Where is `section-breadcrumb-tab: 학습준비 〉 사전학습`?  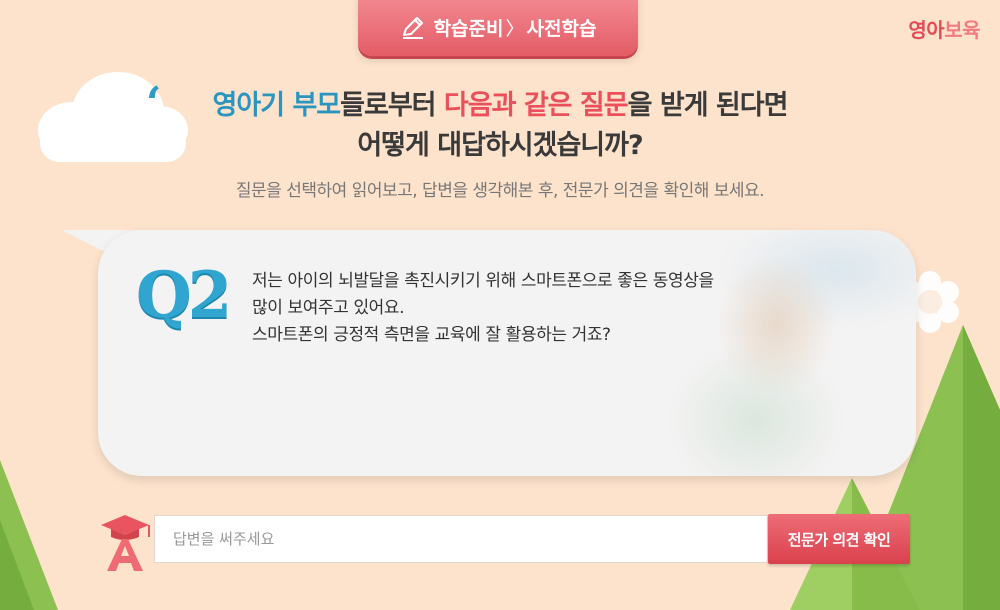
section-breadcrumb-tab: 학습준비 〉 사전학습 is located at coordinates (498, 28).